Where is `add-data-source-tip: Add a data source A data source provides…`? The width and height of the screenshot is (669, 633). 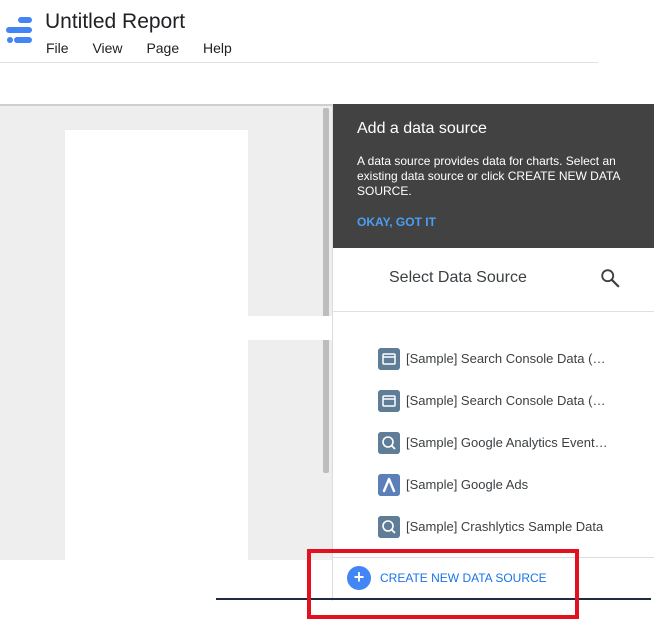
add-data-source-tip: Add a data source A data source provides… is located at coordinates (493, 176).